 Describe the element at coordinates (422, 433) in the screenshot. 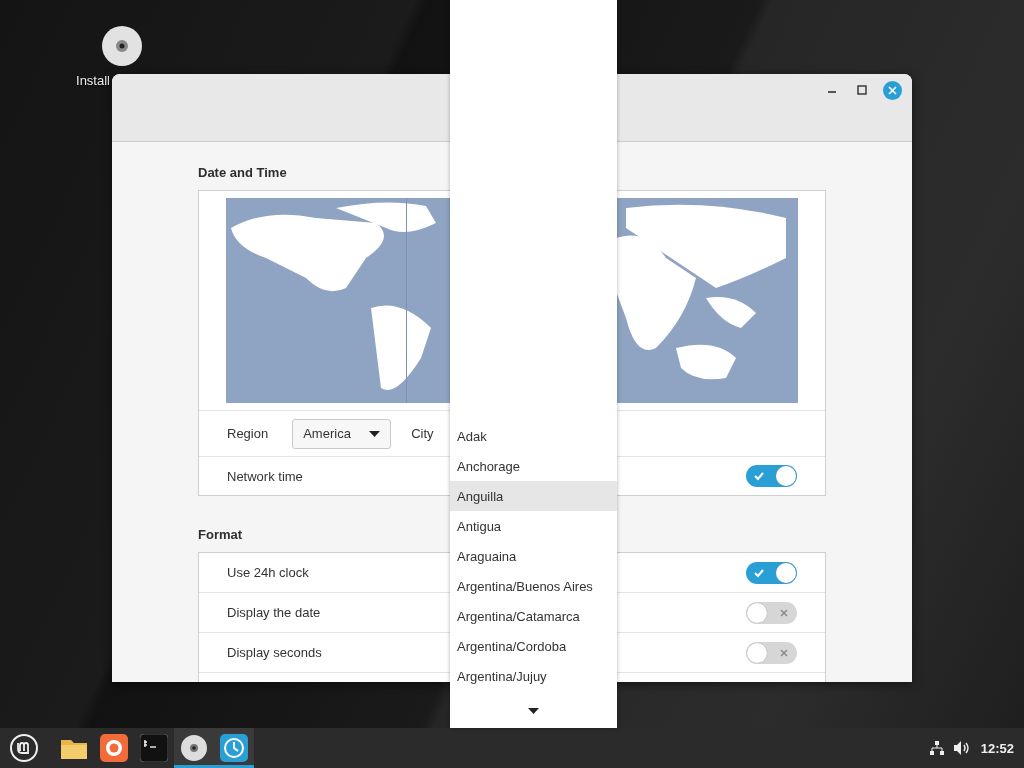

I see `city-label: City` at that location.